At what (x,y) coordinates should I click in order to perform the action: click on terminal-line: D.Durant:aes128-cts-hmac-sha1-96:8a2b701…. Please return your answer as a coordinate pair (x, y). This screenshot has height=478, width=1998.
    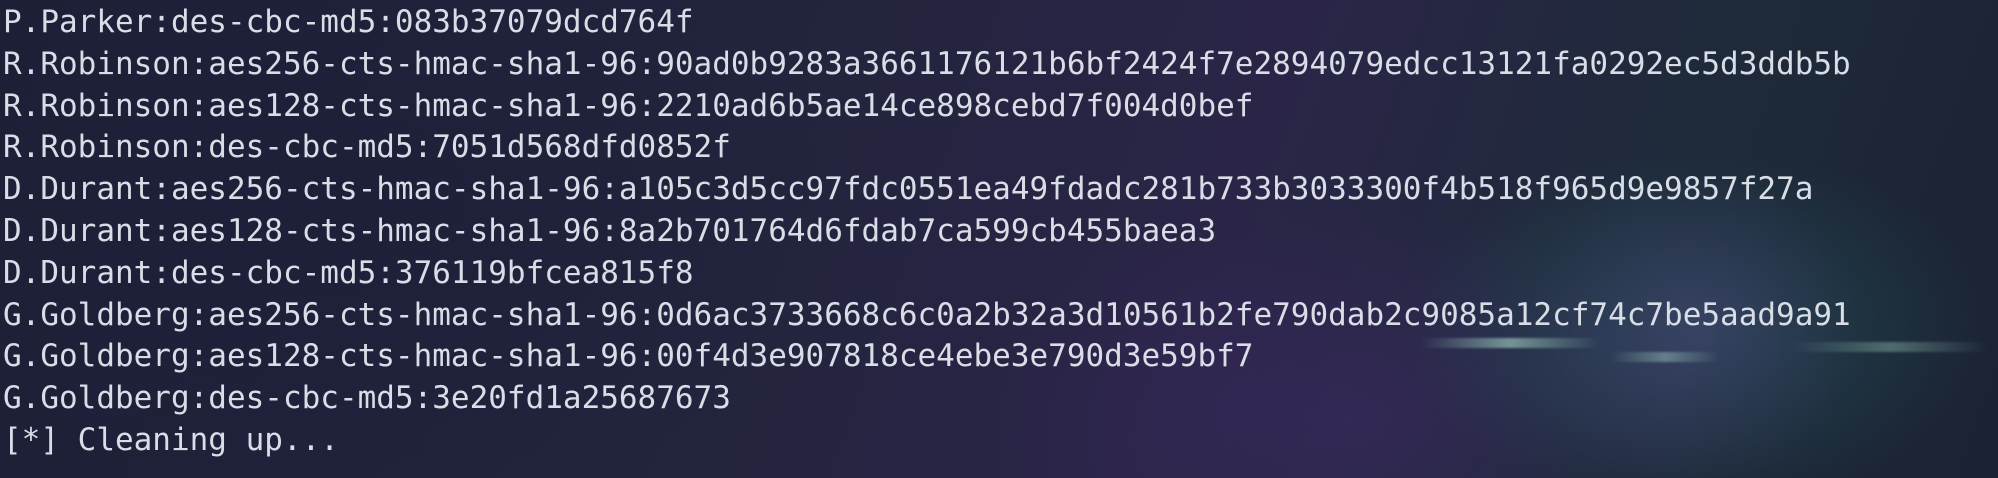
    Looking at the image, I should click on (610, 230).